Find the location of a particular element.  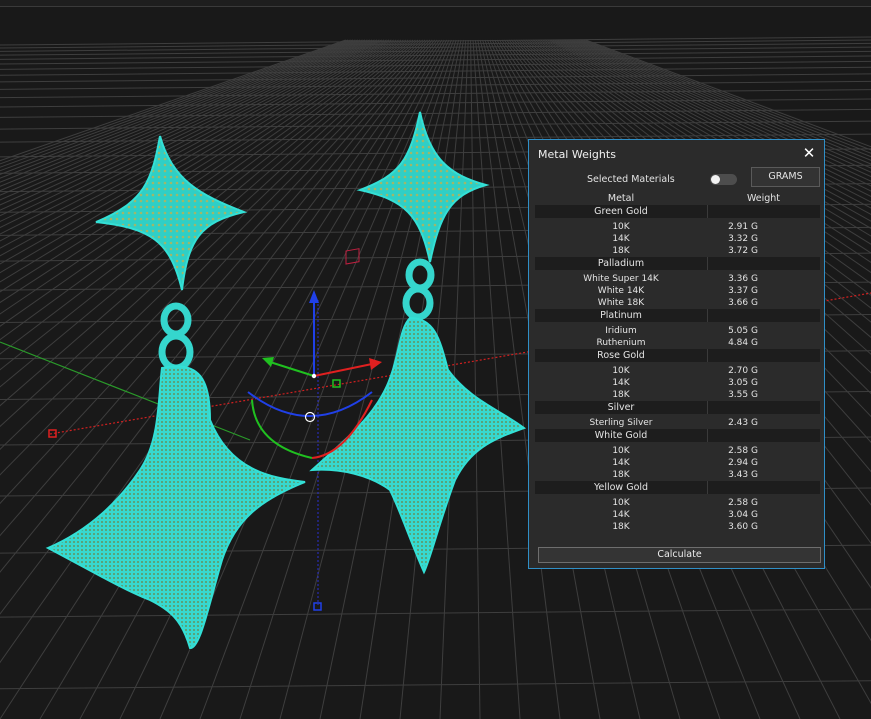

table-row: 14K 3.04 G is located at coordinates (677, 515).